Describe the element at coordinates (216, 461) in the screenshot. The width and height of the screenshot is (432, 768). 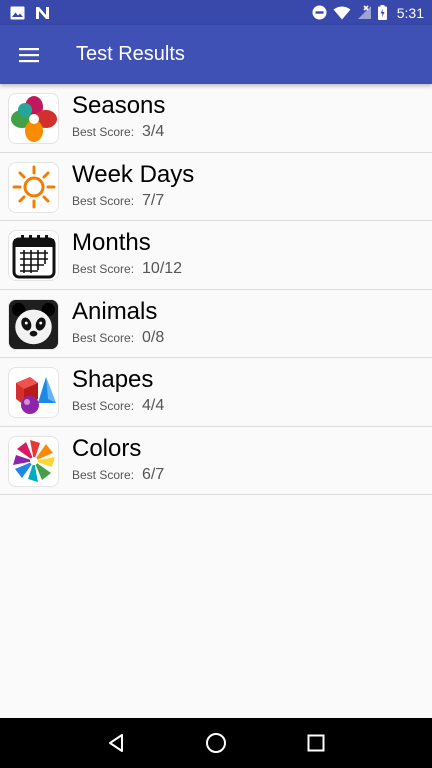
I see `list-item-colors: Colors Best Score: 6/7` at that location.